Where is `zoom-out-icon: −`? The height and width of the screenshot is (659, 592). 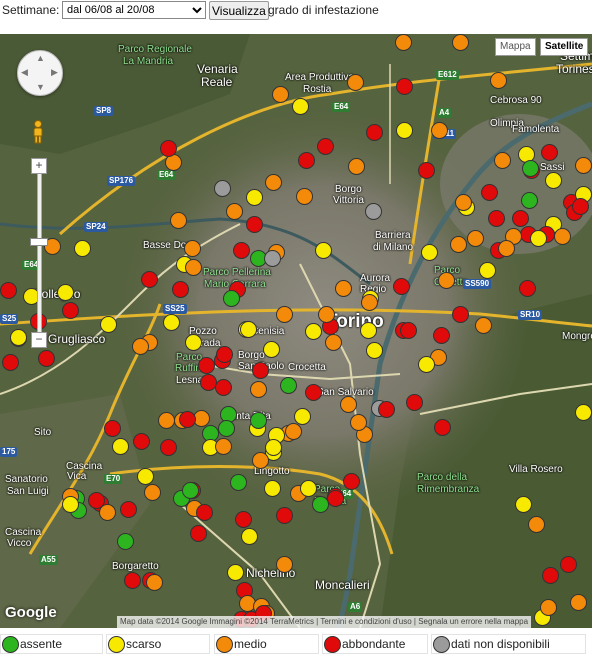 zoom-out-icon: − is located at coordinates (39, 340).